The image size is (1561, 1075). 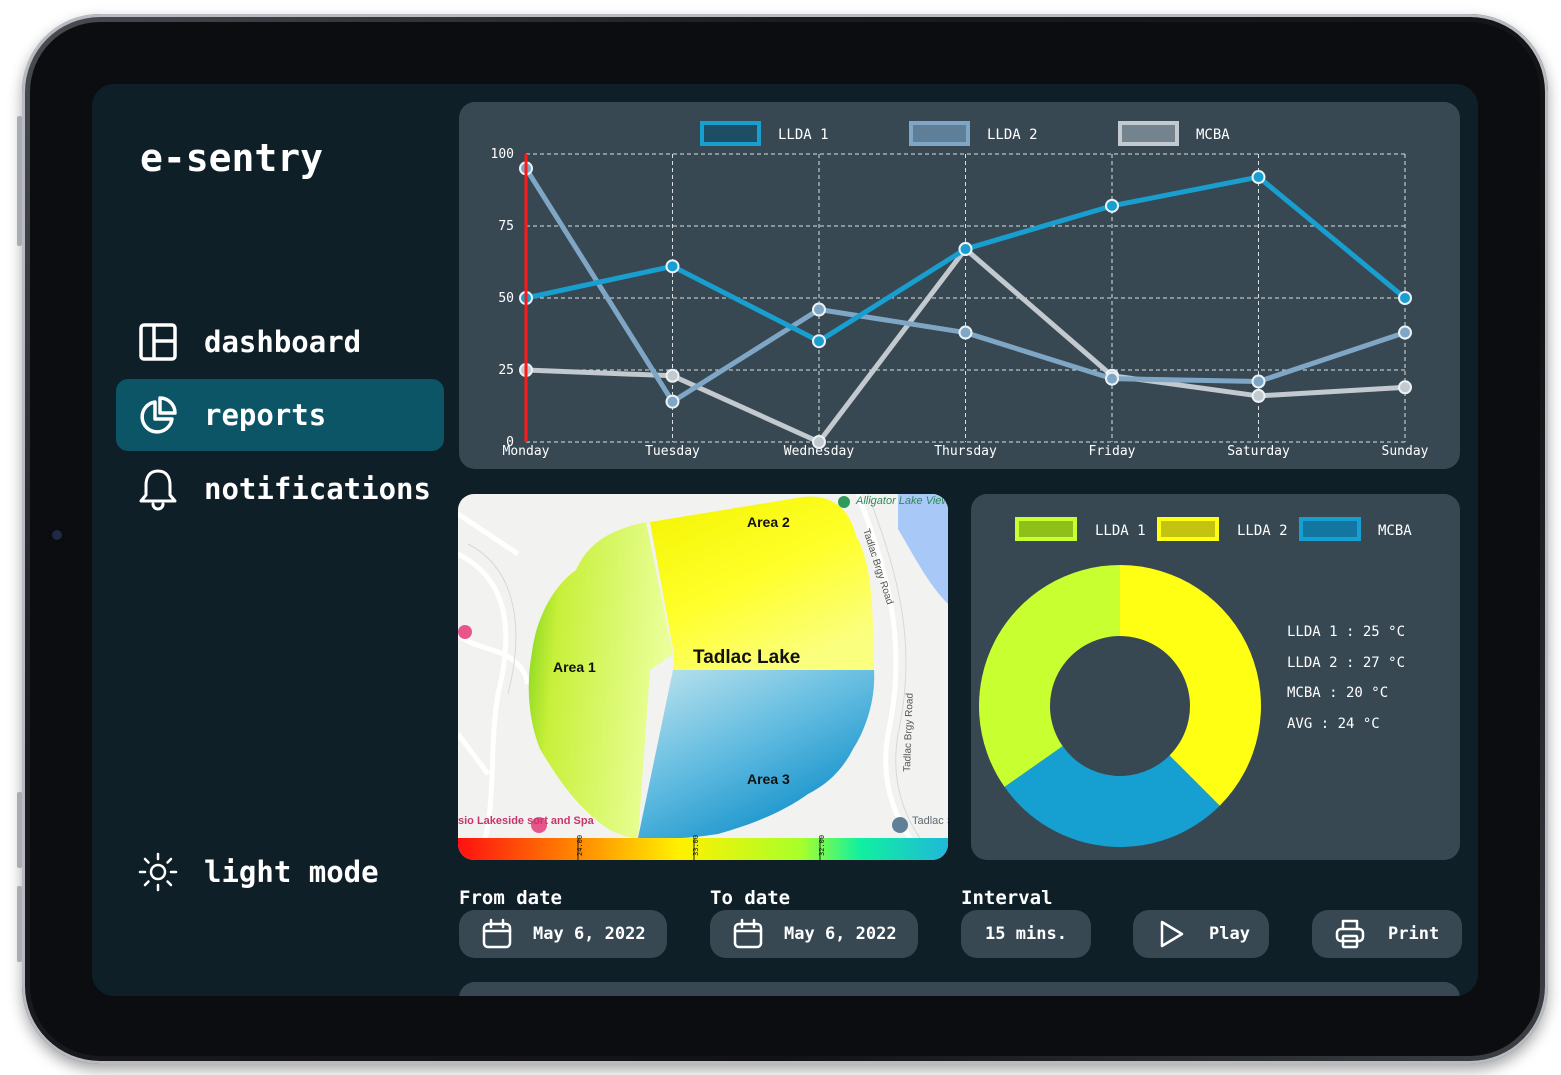 I want to click on area-label: Area 1, so click(x=574, y=667).